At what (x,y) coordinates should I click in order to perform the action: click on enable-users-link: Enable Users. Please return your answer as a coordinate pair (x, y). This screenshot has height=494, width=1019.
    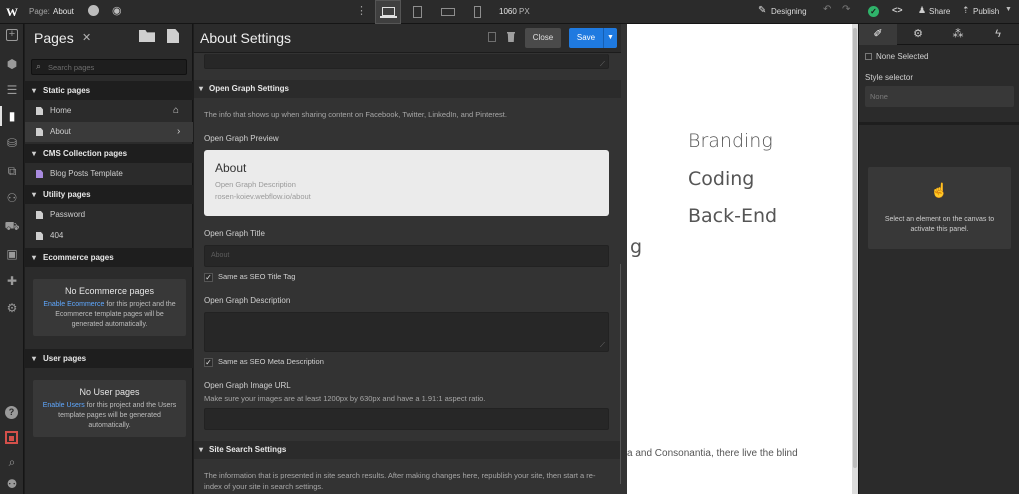
    Looking at the image, I should click on (64, 405).